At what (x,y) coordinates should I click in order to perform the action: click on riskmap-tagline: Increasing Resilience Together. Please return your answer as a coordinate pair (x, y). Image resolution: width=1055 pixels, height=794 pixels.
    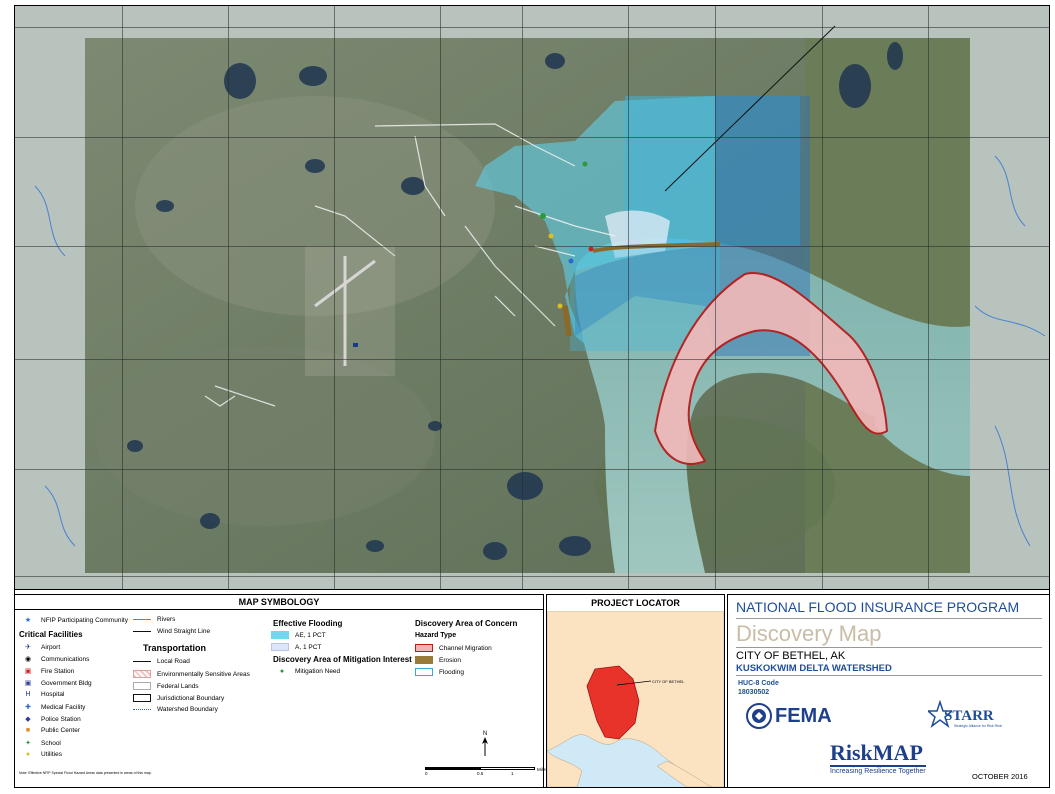
    Looking at the image, I should click on (878, 771).